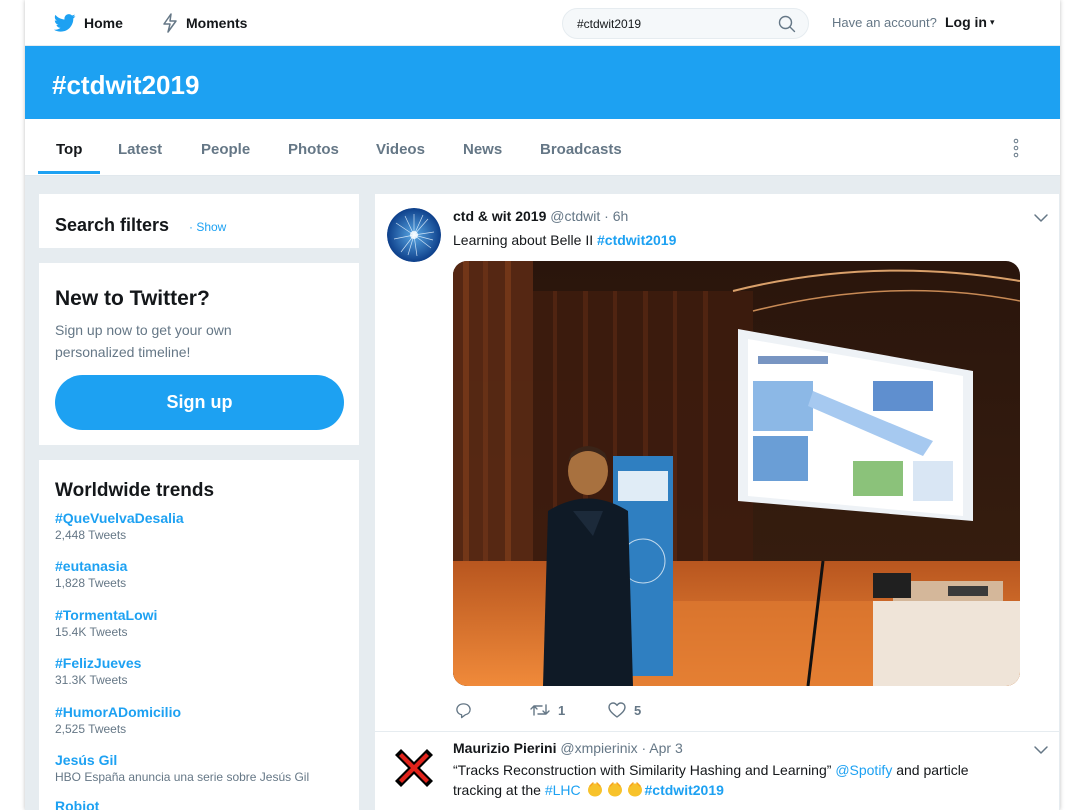 Image resolution: width=1068 pixels, height=810 pixels. I want to click on trend-item: #FelizJueves 31.3K Tweets, so click(205, 671).